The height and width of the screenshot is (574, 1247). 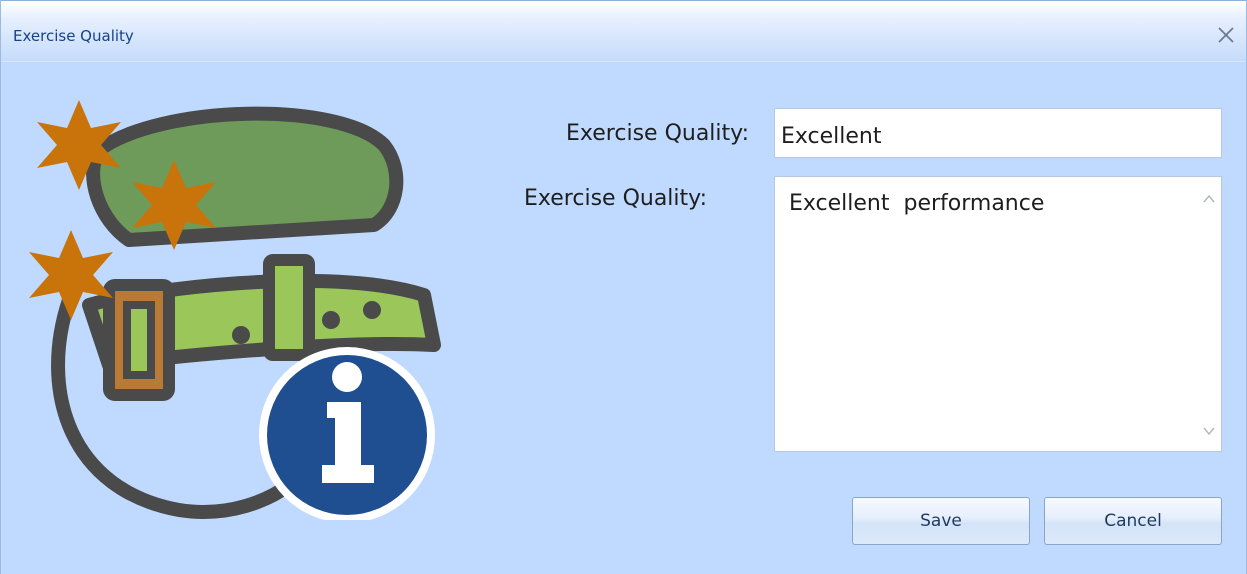 I want to click on belt-loop, so click(x=289, y=307).